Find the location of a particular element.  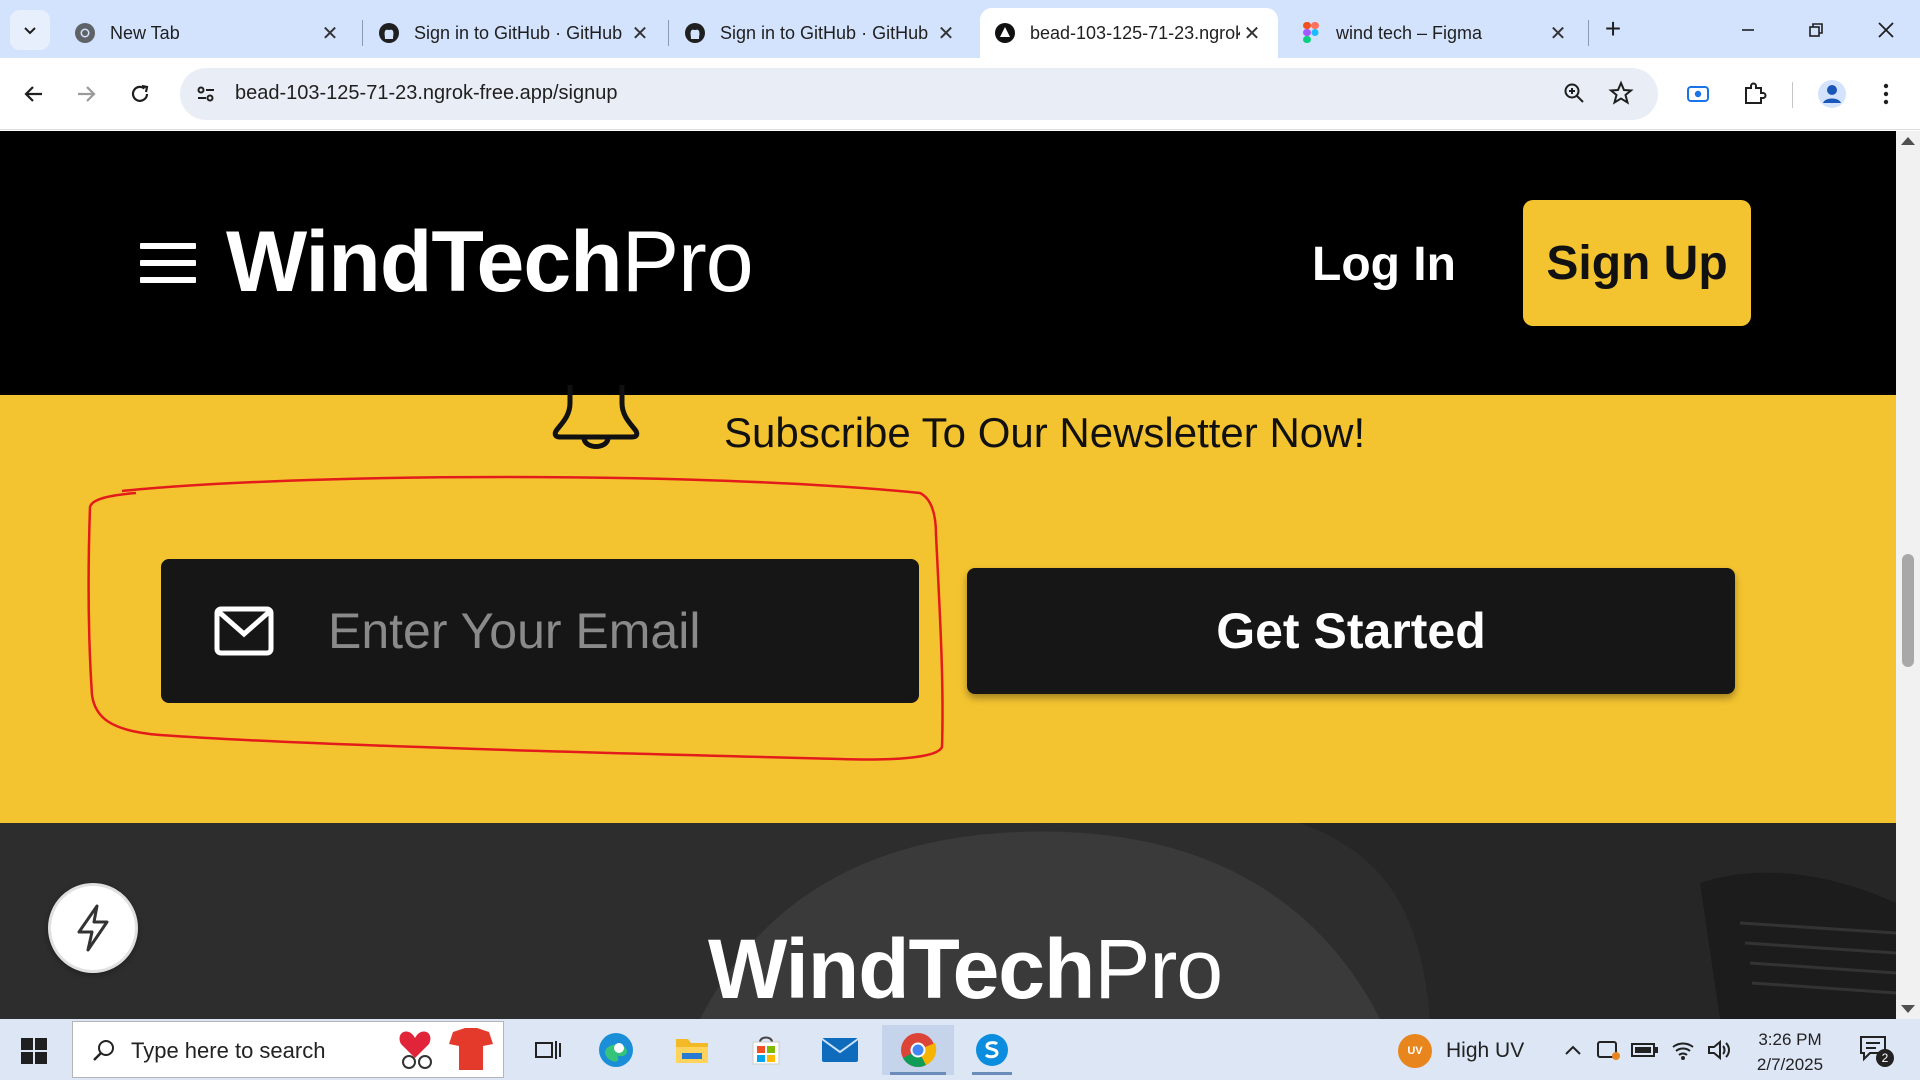

site-logo: WindTechPro is located at coordinates (490, 262).